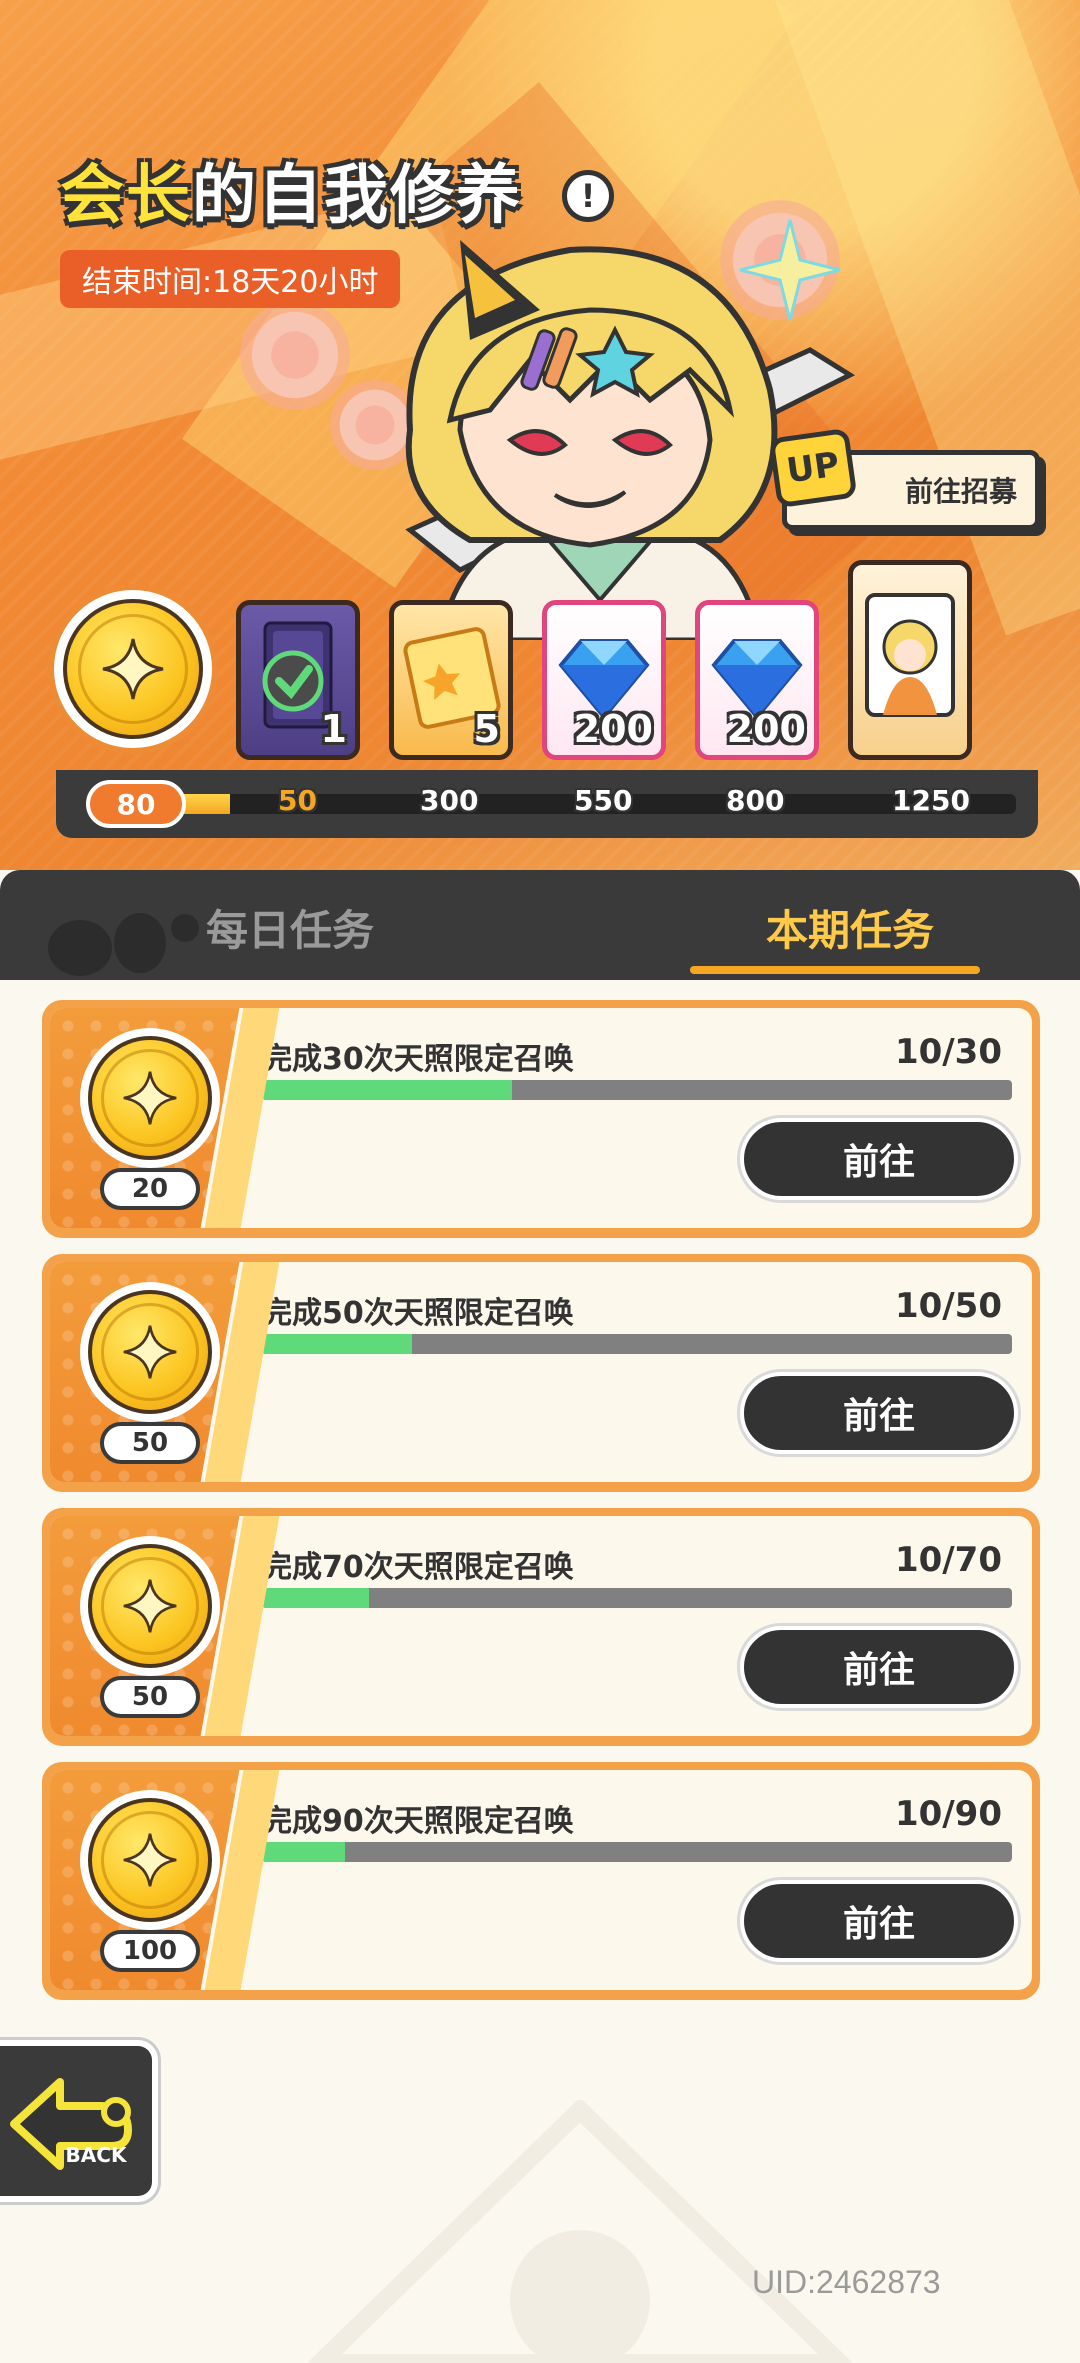 The width and height of the screenshot is (1080, 2363). What do you see at coordinates (97, 2155) in the screenshot?
I see `back-label: BACK` at bounding box center [97, 2155].